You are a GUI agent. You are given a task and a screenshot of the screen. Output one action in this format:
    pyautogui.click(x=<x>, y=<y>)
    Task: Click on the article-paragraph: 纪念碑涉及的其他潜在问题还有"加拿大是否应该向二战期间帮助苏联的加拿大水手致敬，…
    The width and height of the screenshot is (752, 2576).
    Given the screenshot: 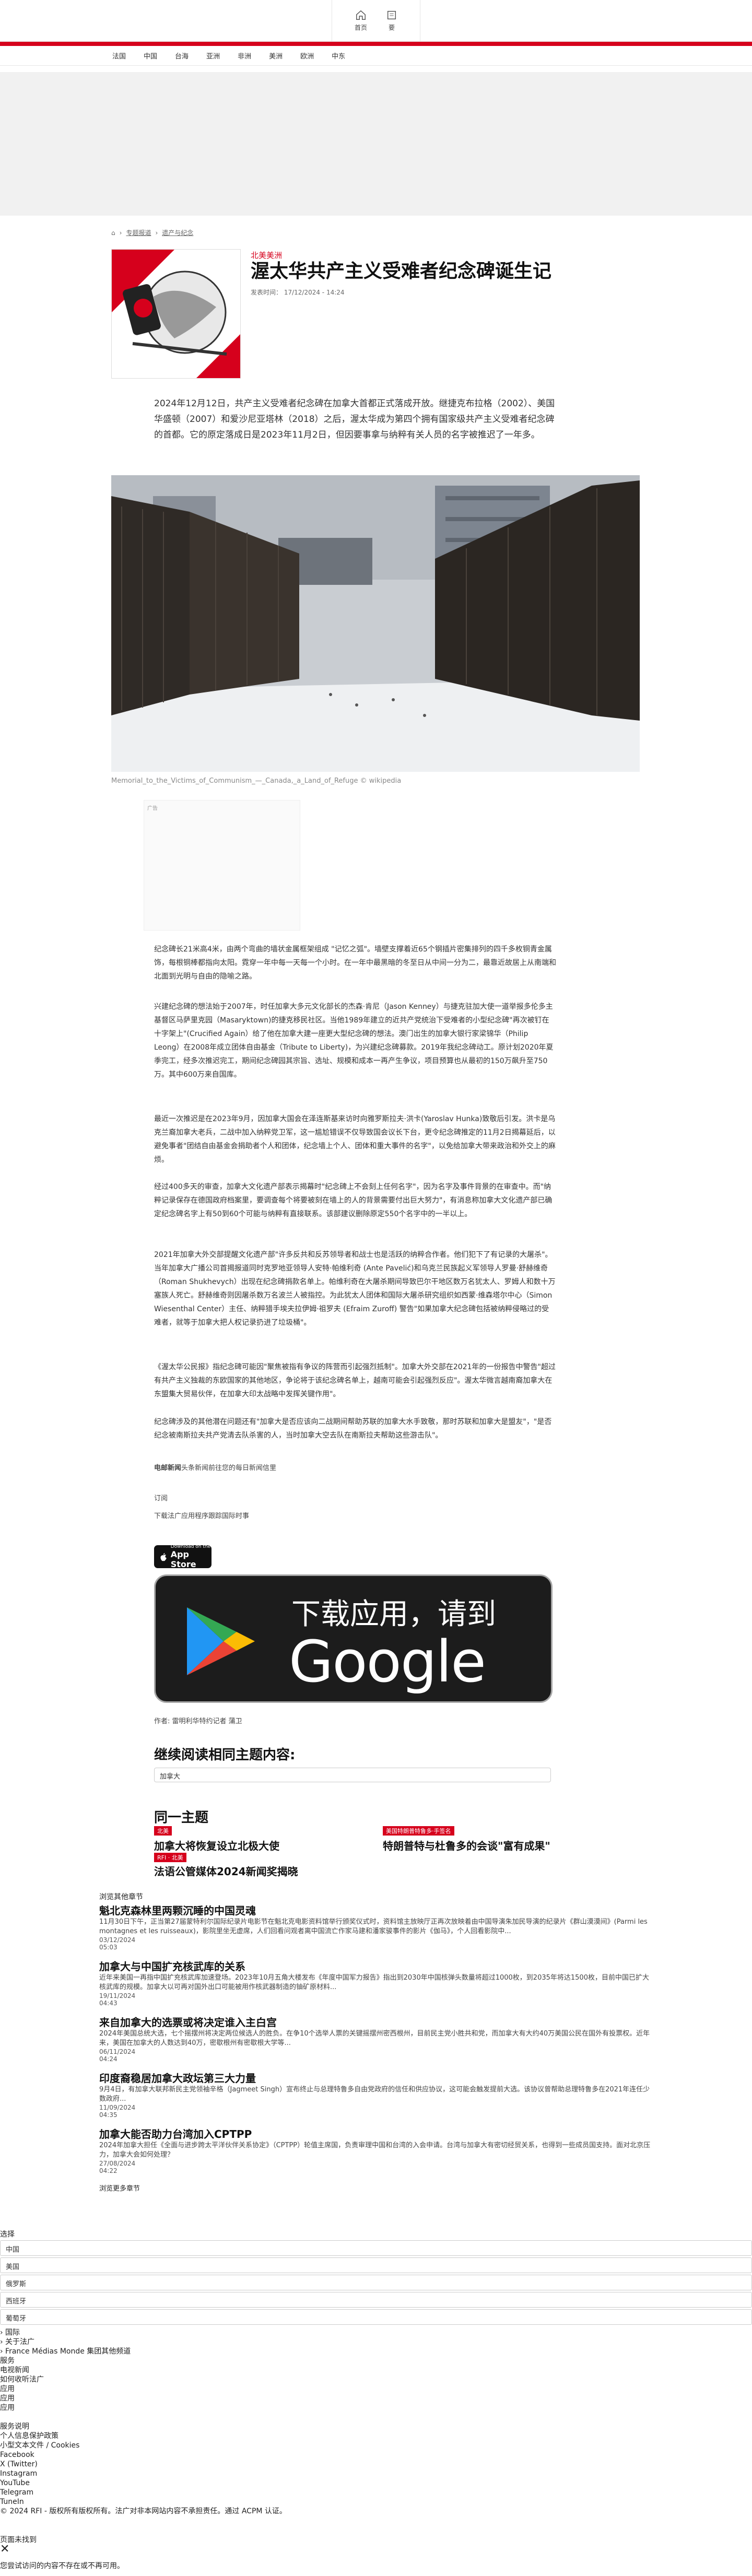 What is the action you would take?
    pyautogui.click(x=353, y=1429)
    